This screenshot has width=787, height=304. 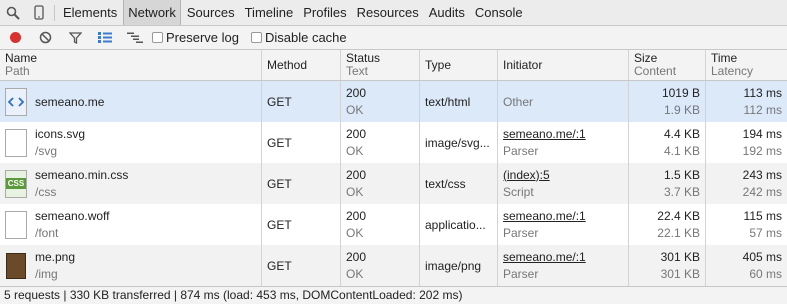 I want to click on html-file-icon, so click(x=16, y=101).